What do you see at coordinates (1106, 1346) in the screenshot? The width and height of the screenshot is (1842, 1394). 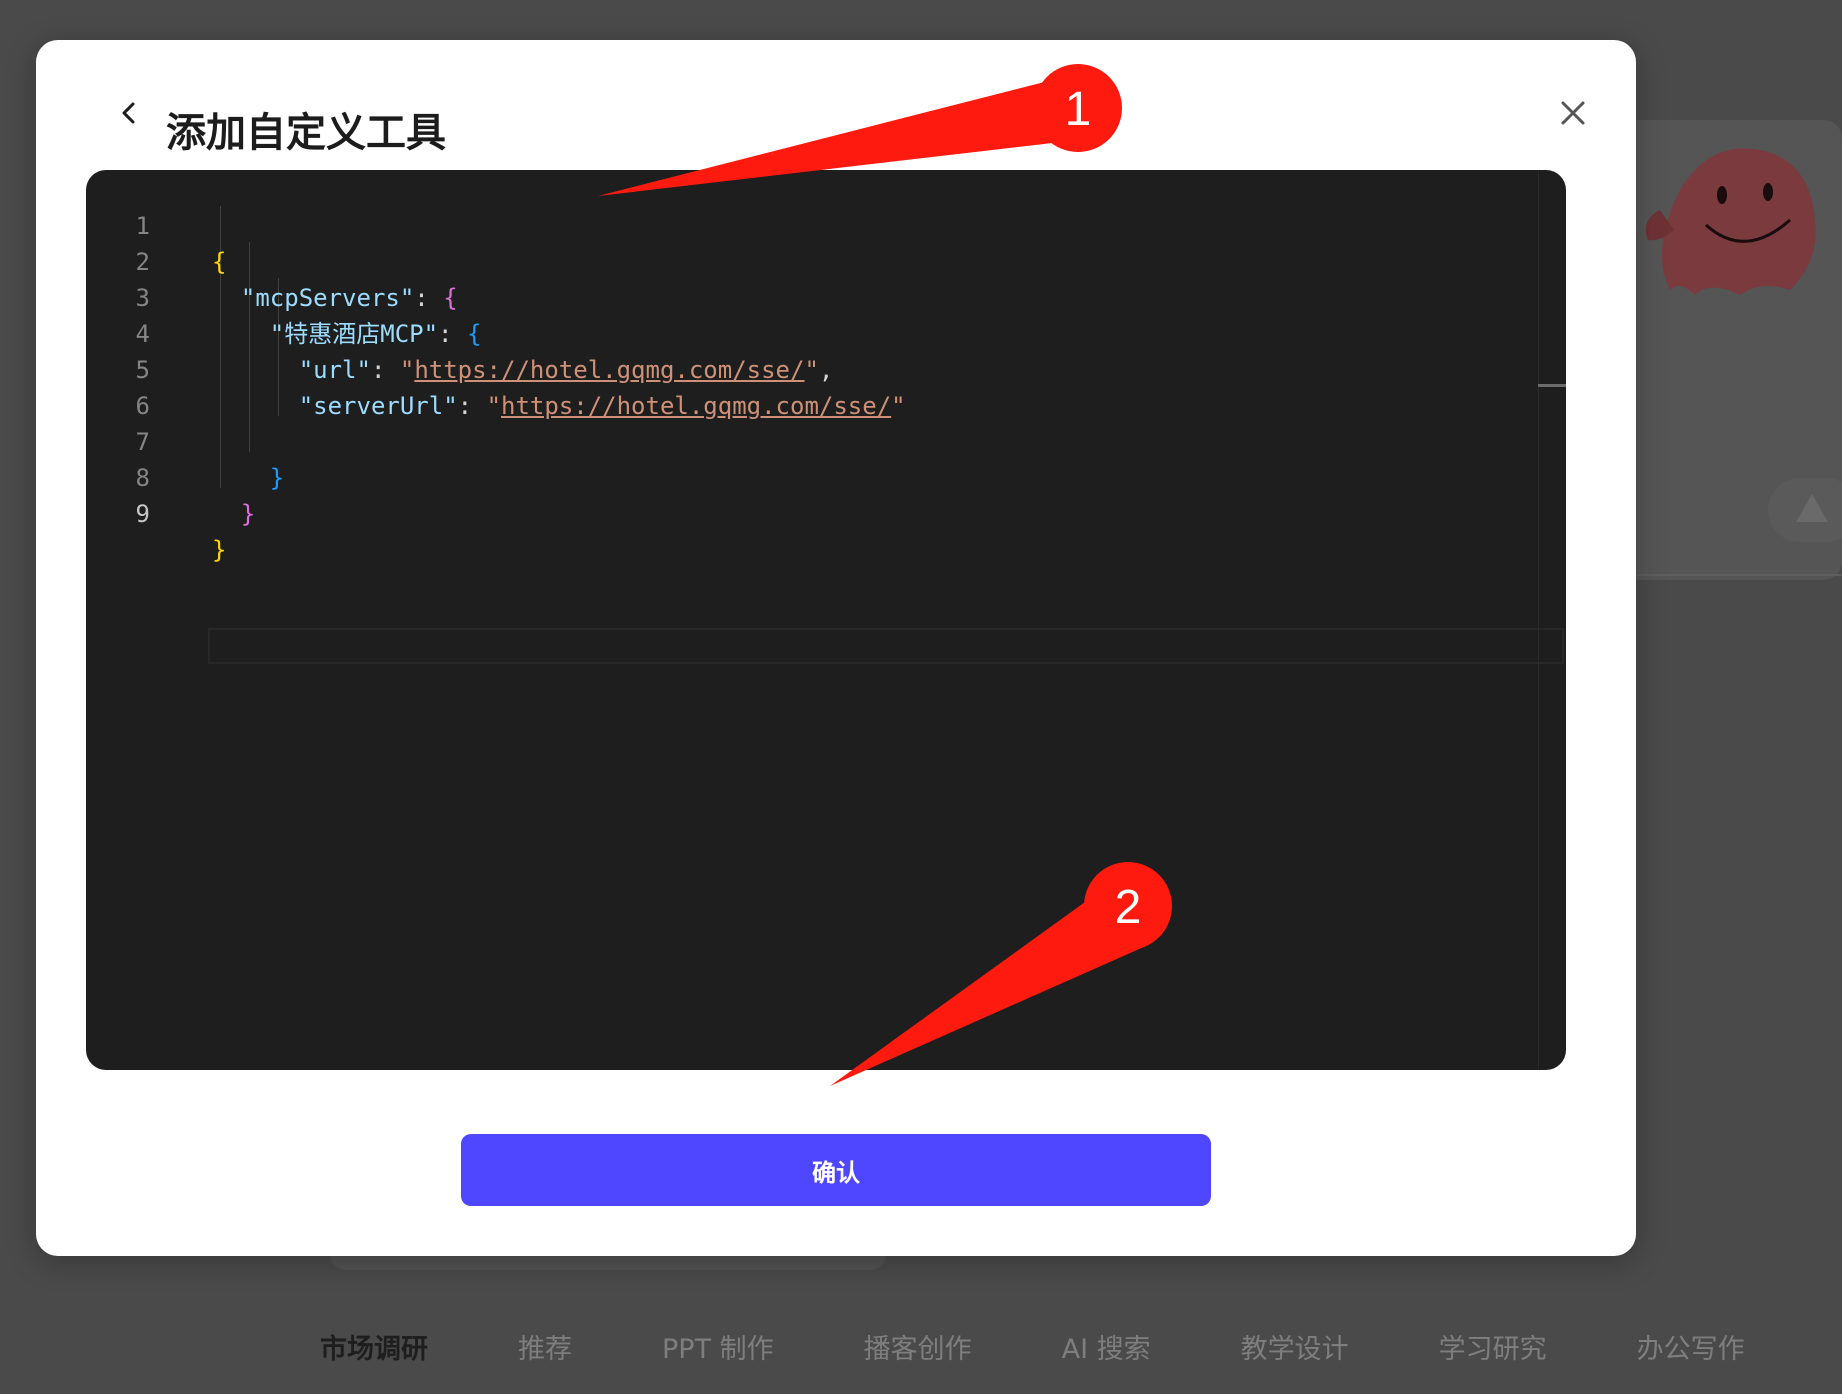 I see `tab-ai-search: AI 搜索` at bounding box center [1106, 1346].